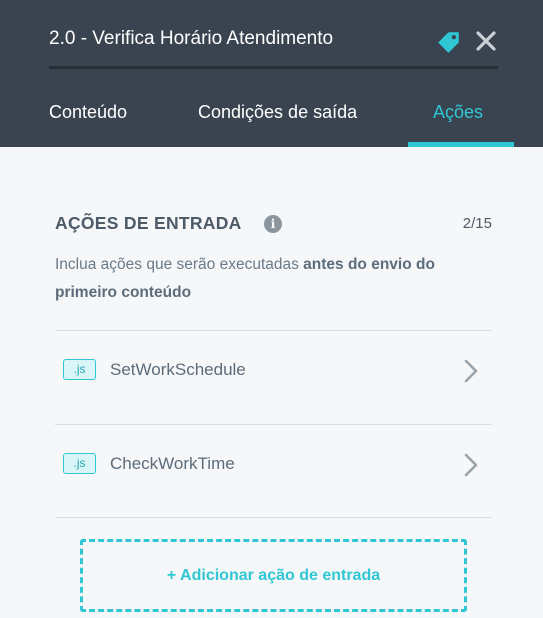 The height and width of the screenshot is (618, 543). Describe the element at coordinates (449, 42) in the screenshot. I see `tag-icon` at that location.